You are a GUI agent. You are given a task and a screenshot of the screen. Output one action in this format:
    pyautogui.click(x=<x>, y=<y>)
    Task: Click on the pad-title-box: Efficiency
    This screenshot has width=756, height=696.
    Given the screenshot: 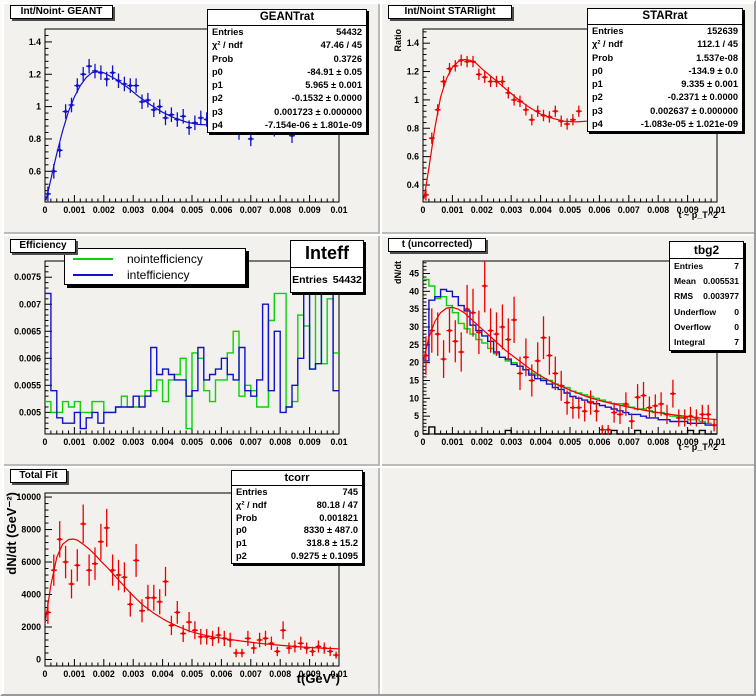 What is the action you would take?
    pyautogui.click(x=43, y=246)
    